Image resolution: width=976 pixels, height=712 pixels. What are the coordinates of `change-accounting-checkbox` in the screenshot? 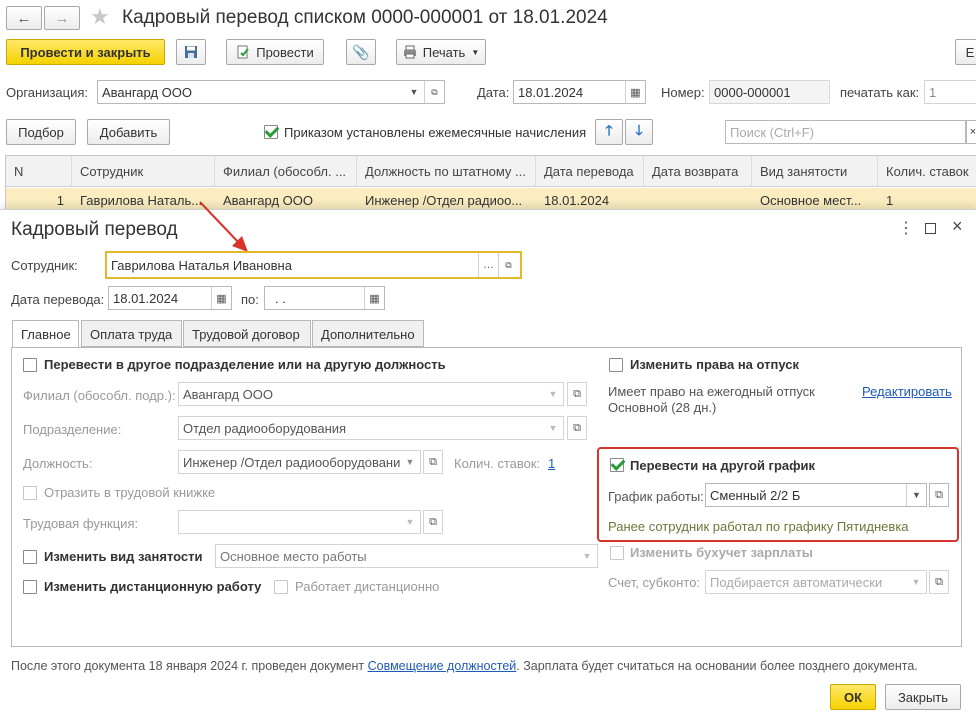 It's located at (617, 553).